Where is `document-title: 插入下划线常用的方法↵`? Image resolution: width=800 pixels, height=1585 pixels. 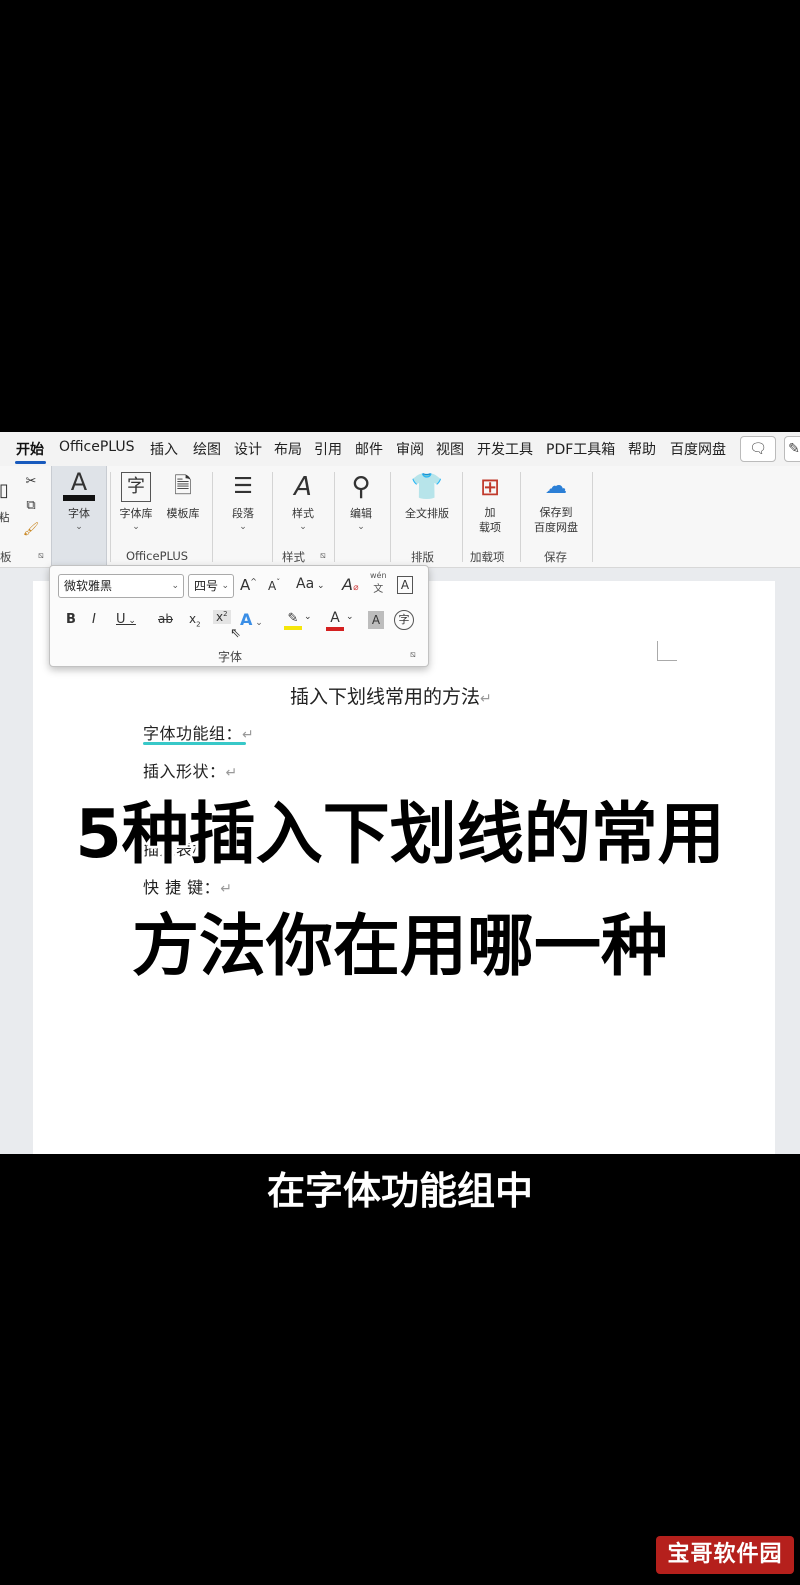
document-title: 插入下划线常用的方法↵ is located at coordinates (391, 695).